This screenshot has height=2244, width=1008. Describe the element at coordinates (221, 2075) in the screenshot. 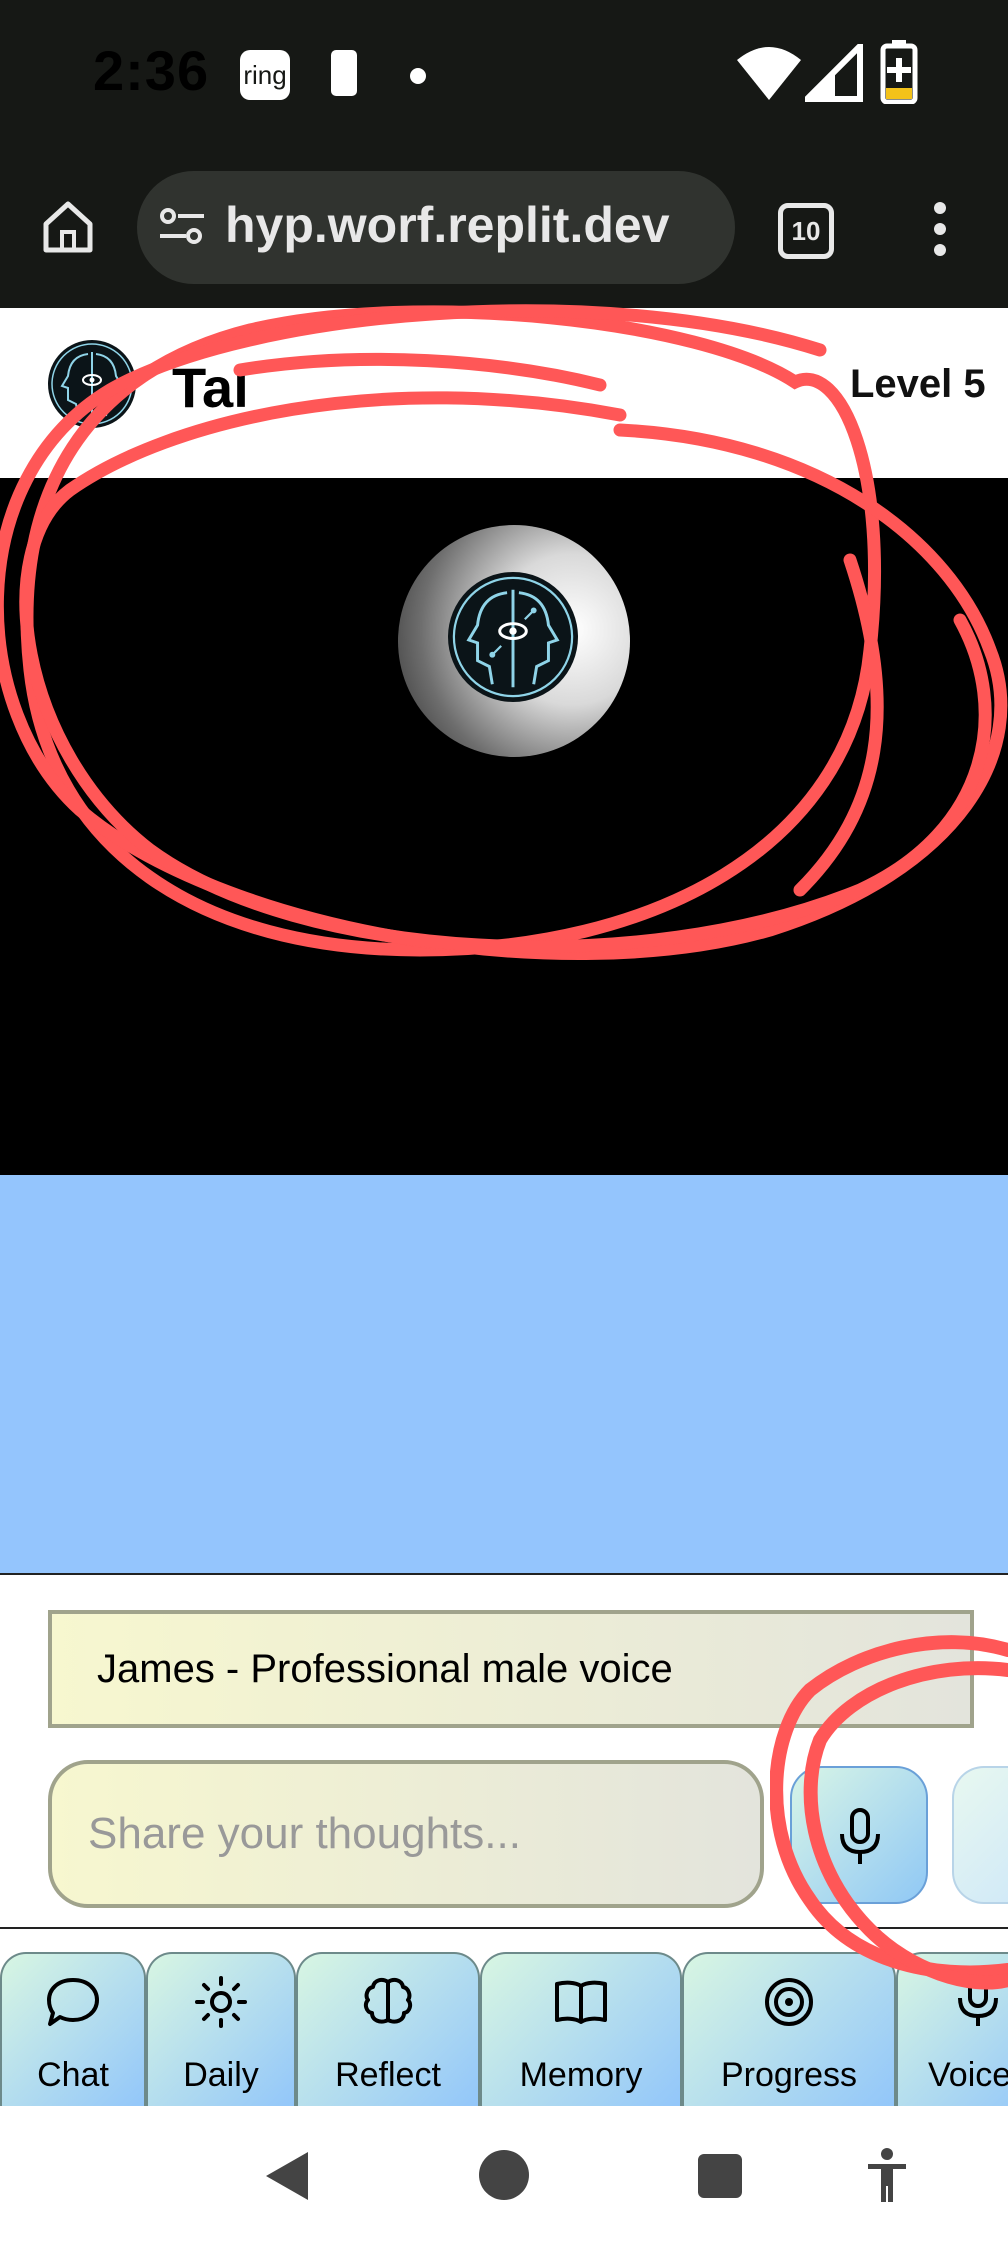

I see `nav-label: Daily` at that location.